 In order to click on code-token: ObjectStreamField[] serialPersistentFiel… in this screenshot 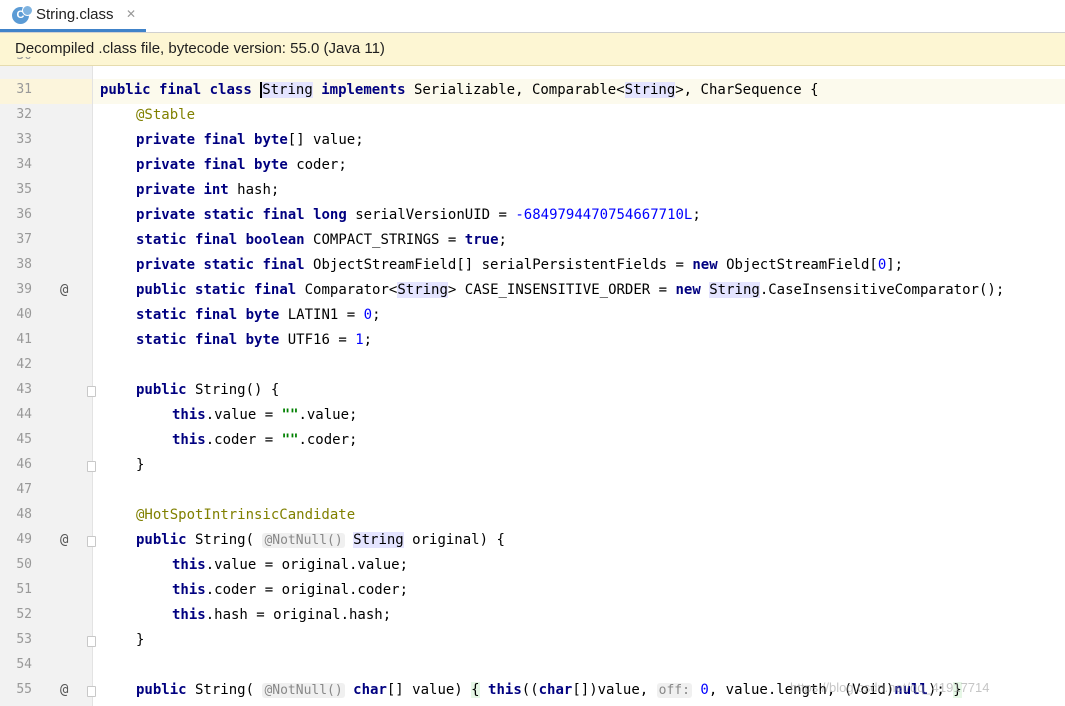, I will do `click(498, 265)`.